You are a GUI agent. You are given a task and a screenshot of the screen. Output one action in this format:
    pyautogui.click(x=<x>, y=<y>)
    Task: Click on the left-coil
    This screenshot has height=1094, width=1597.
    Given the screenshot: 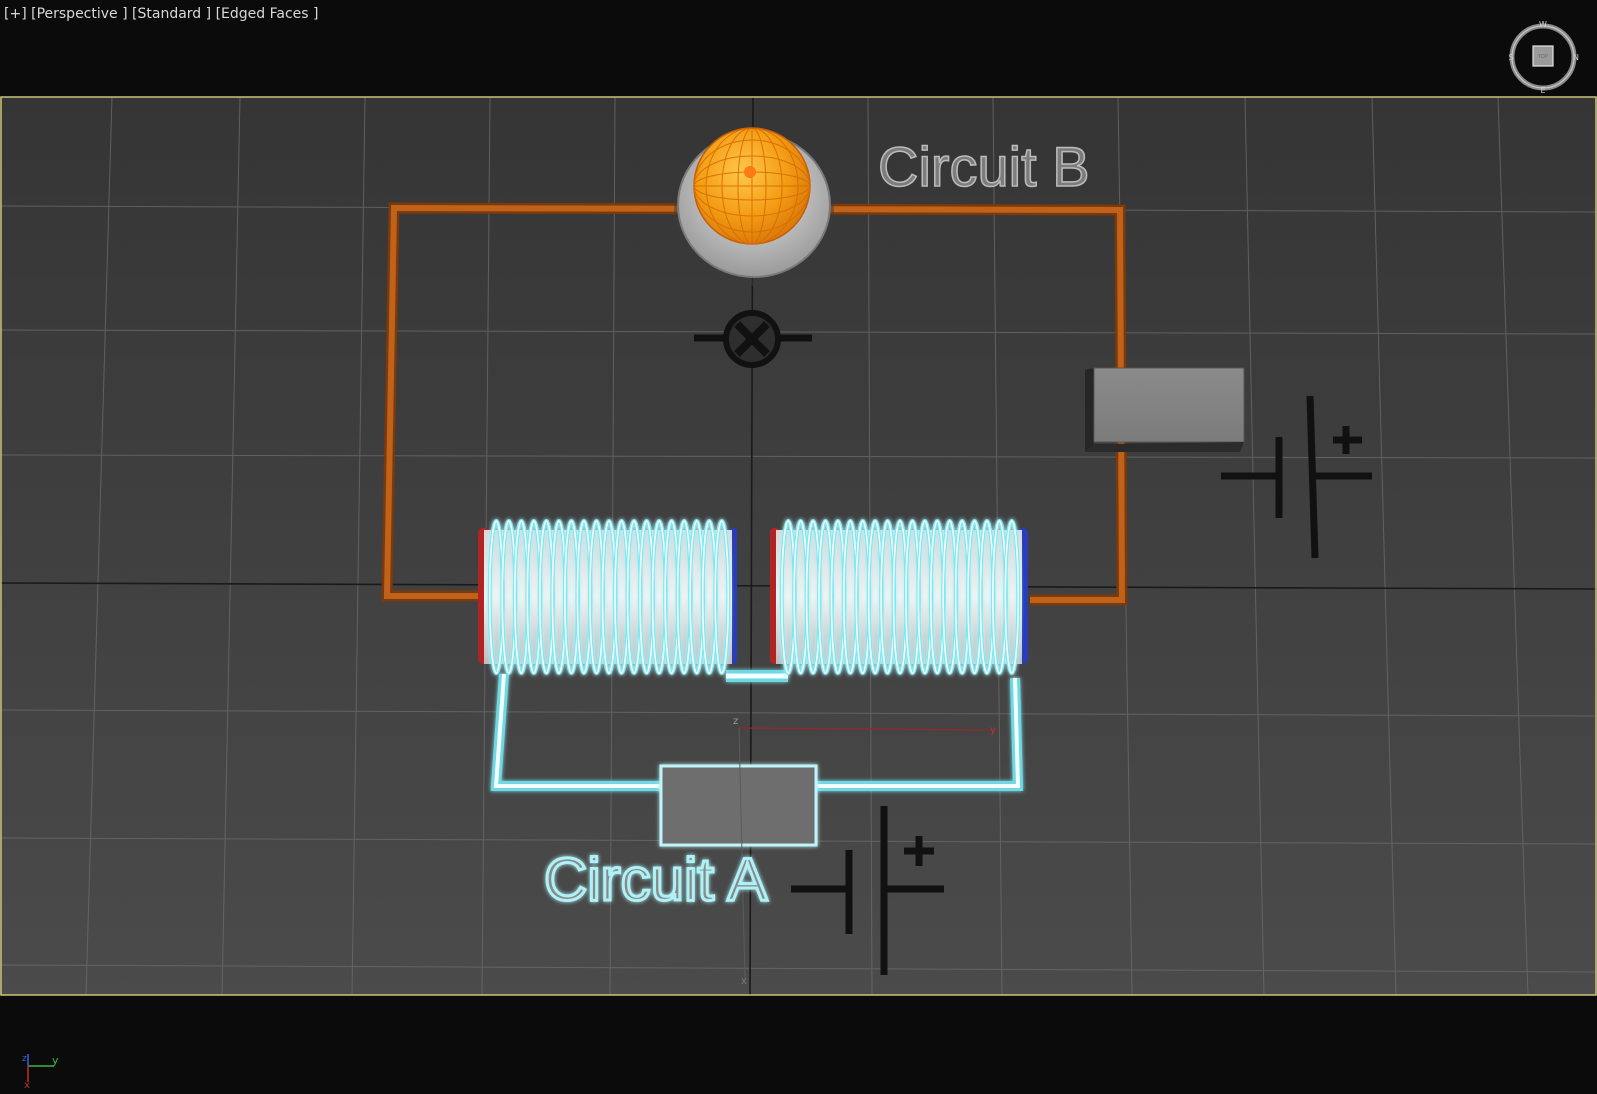 What is the action you would take?
    pyautogui.click(x=607, y=597)
    